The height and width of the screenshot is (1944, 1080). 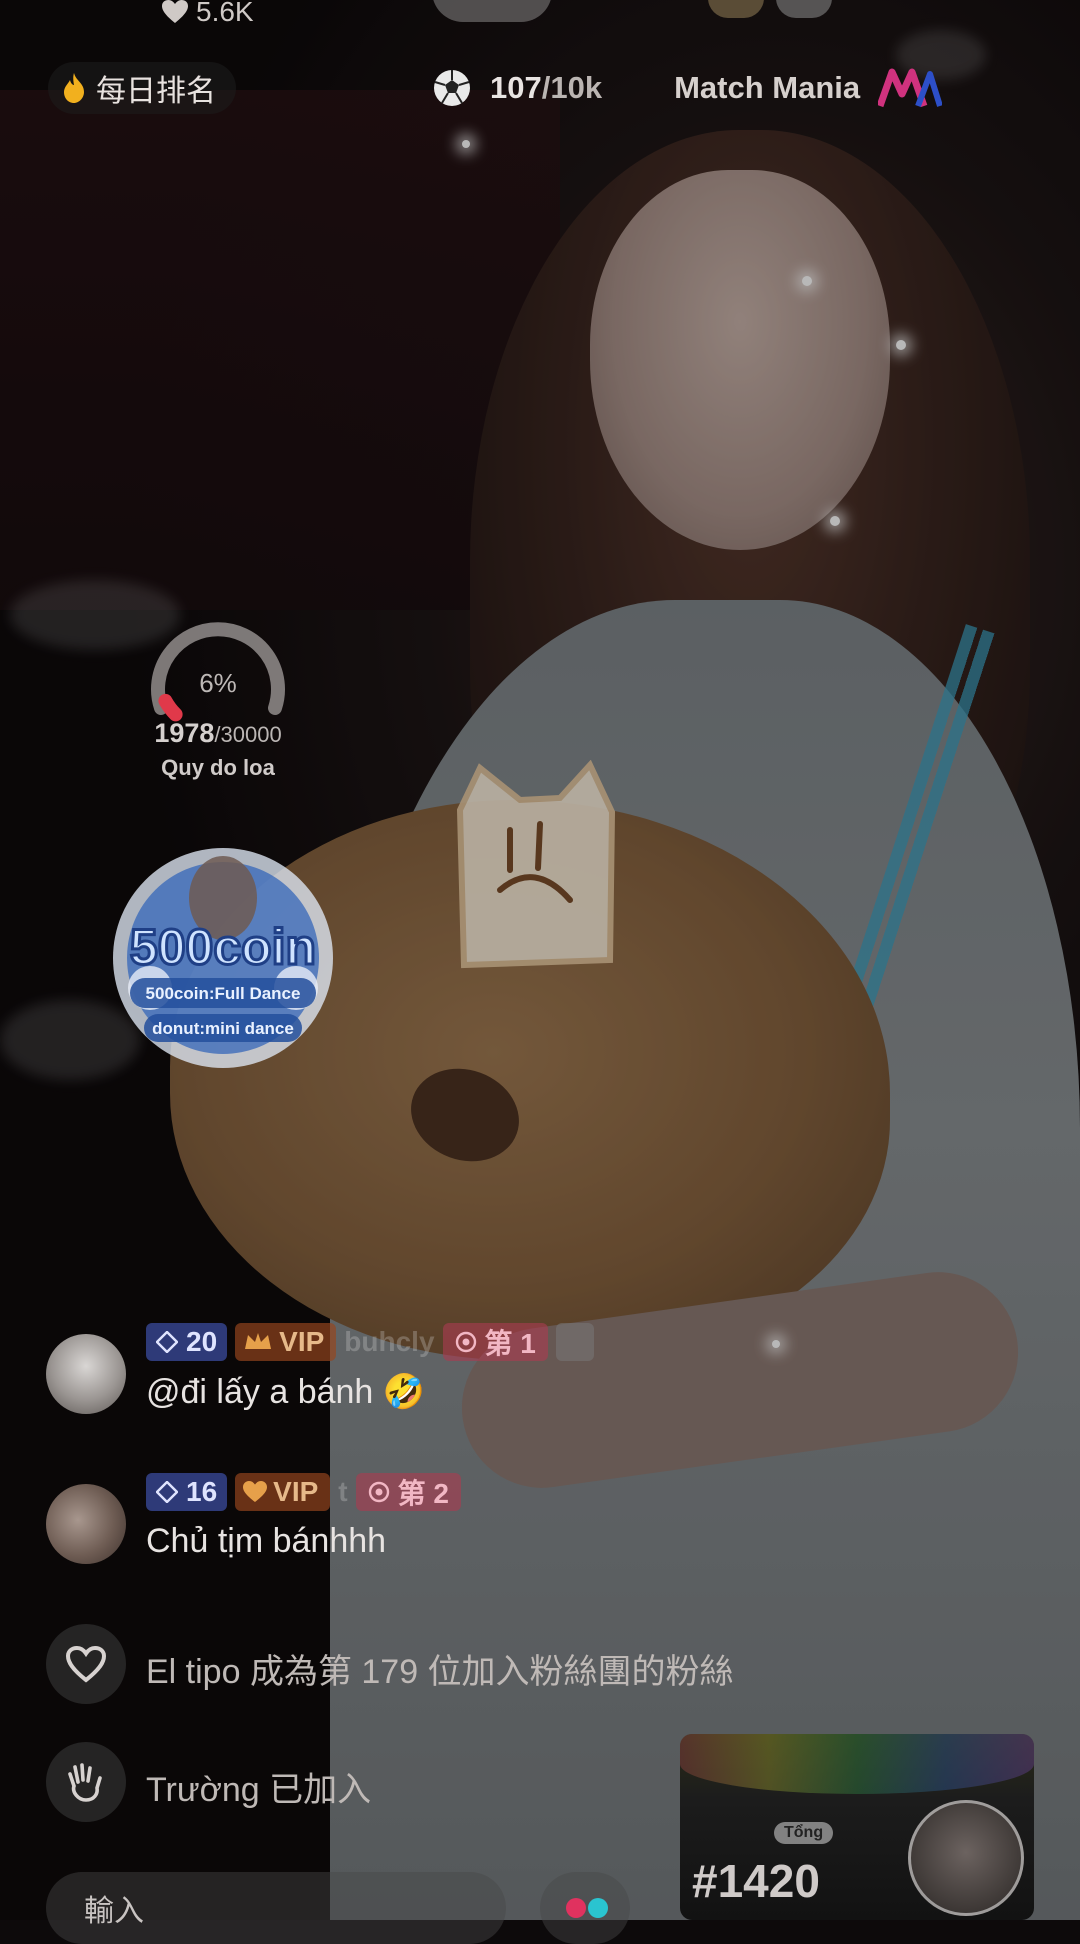 I want to click on level-value: 20, so click(x=202, y=1341).